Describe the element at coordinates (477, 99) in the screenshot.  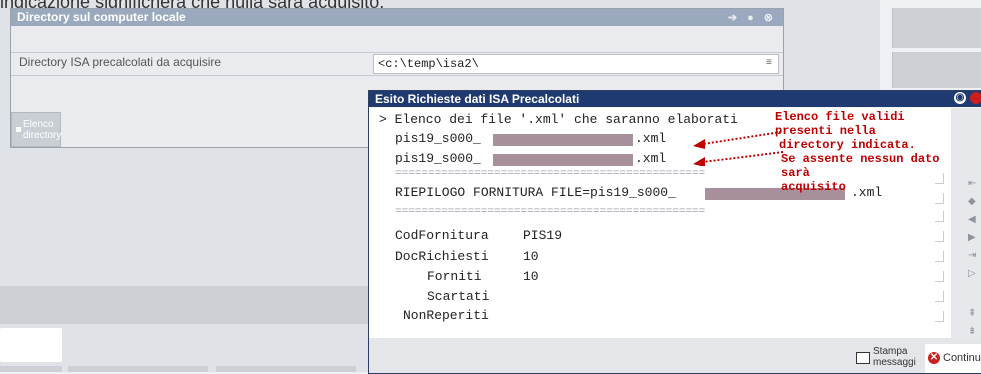
I see `result-title: Esito Richieste dati ISA Precalcolati` at that location.